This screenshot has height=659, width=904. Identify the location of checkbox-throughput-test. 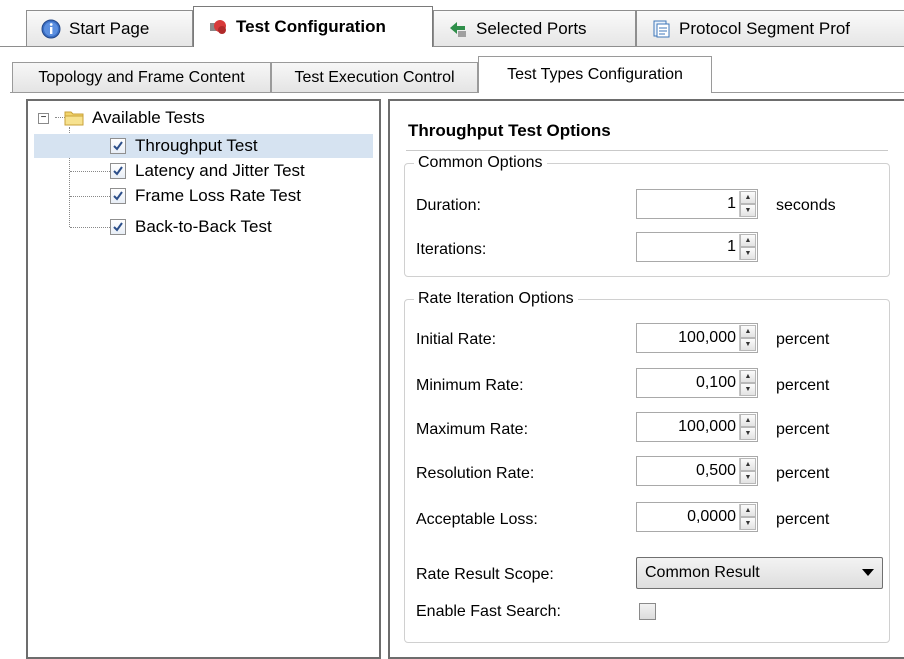
(118, 146).